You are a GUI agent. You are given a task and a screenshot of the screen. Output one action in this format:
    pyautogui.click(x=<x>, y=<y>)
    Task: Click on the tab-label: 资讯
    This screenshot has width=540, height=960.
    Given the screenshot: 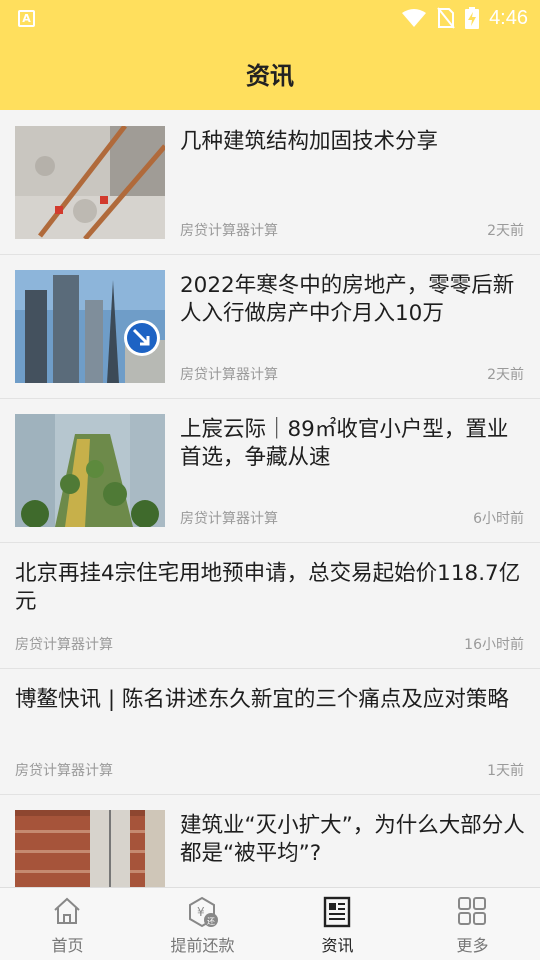 What is the action you would take?
    pyautogui.click(x=337, y=945)
    